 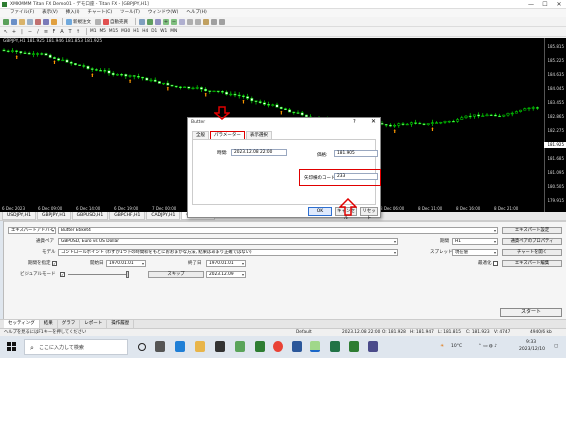 I want to click on menu-file: ファイル(F), so click(x=22, y=13).